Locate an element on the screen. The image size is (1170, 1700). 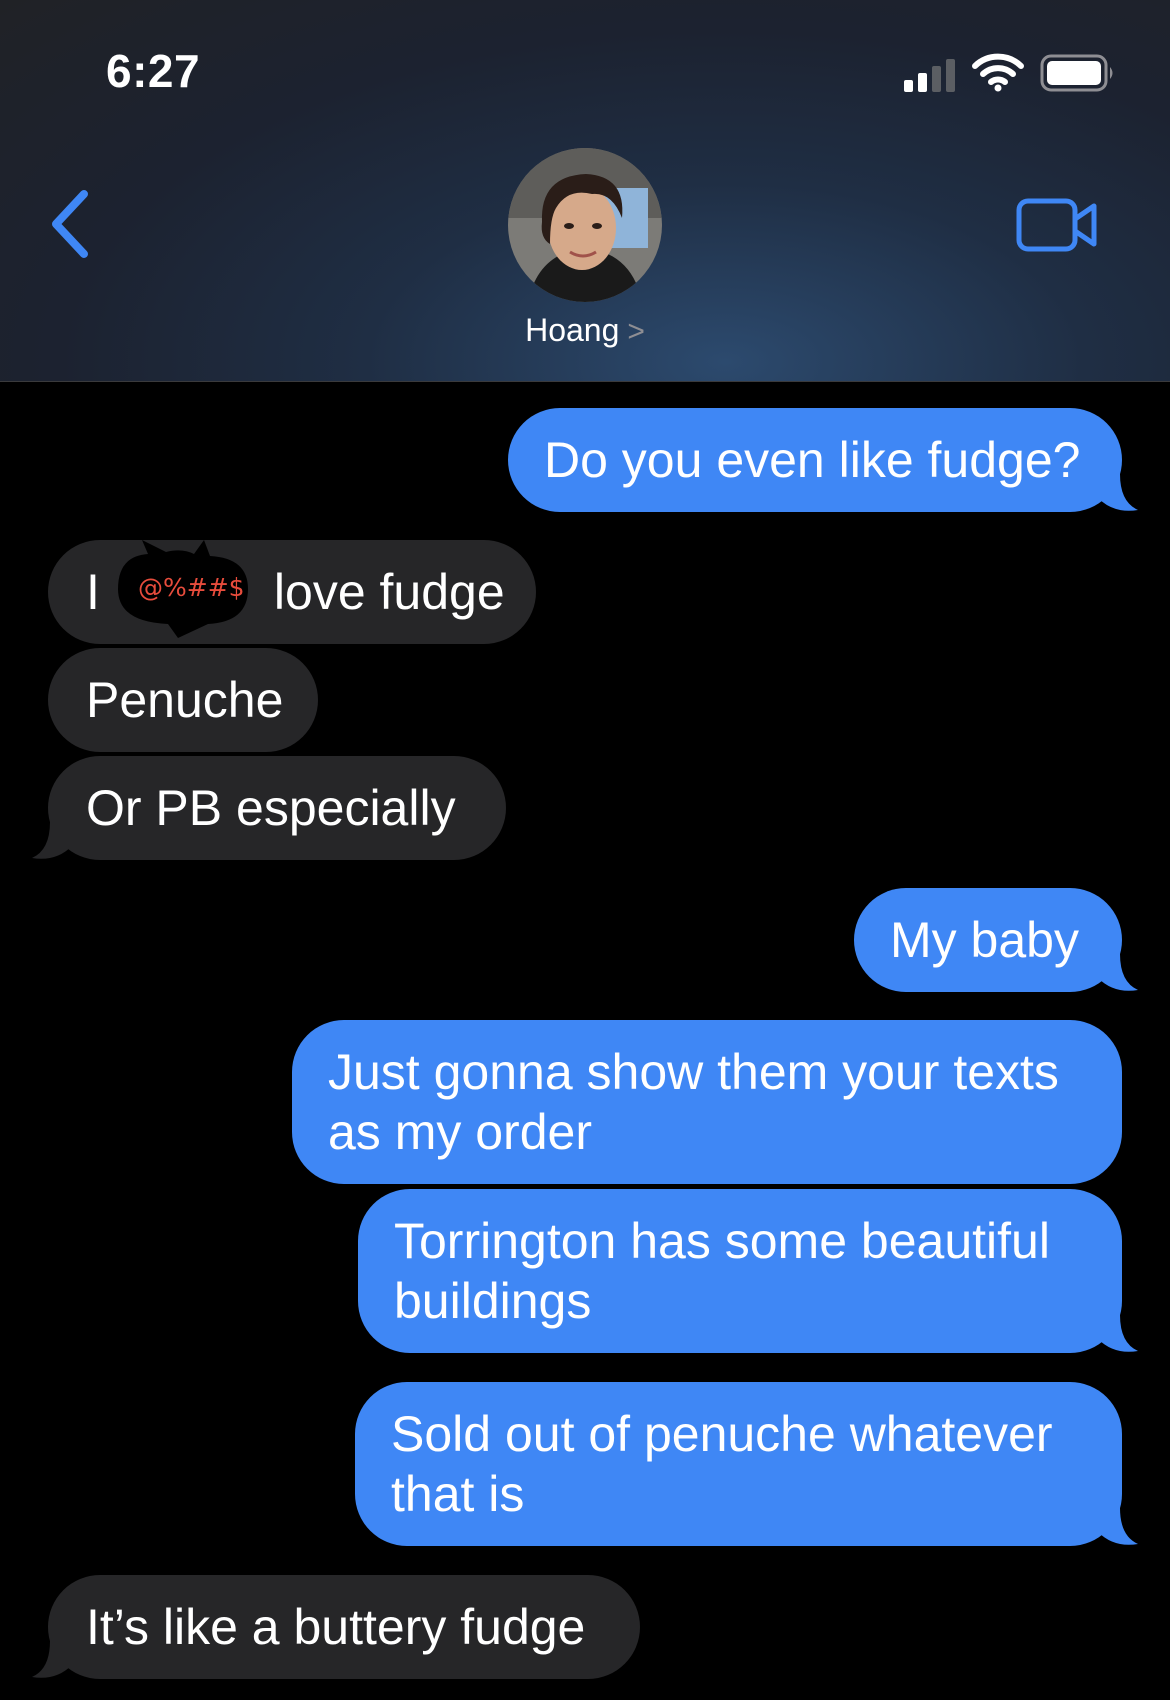
message-text: Do you even like fudge? is located at coordinates (812, 460).